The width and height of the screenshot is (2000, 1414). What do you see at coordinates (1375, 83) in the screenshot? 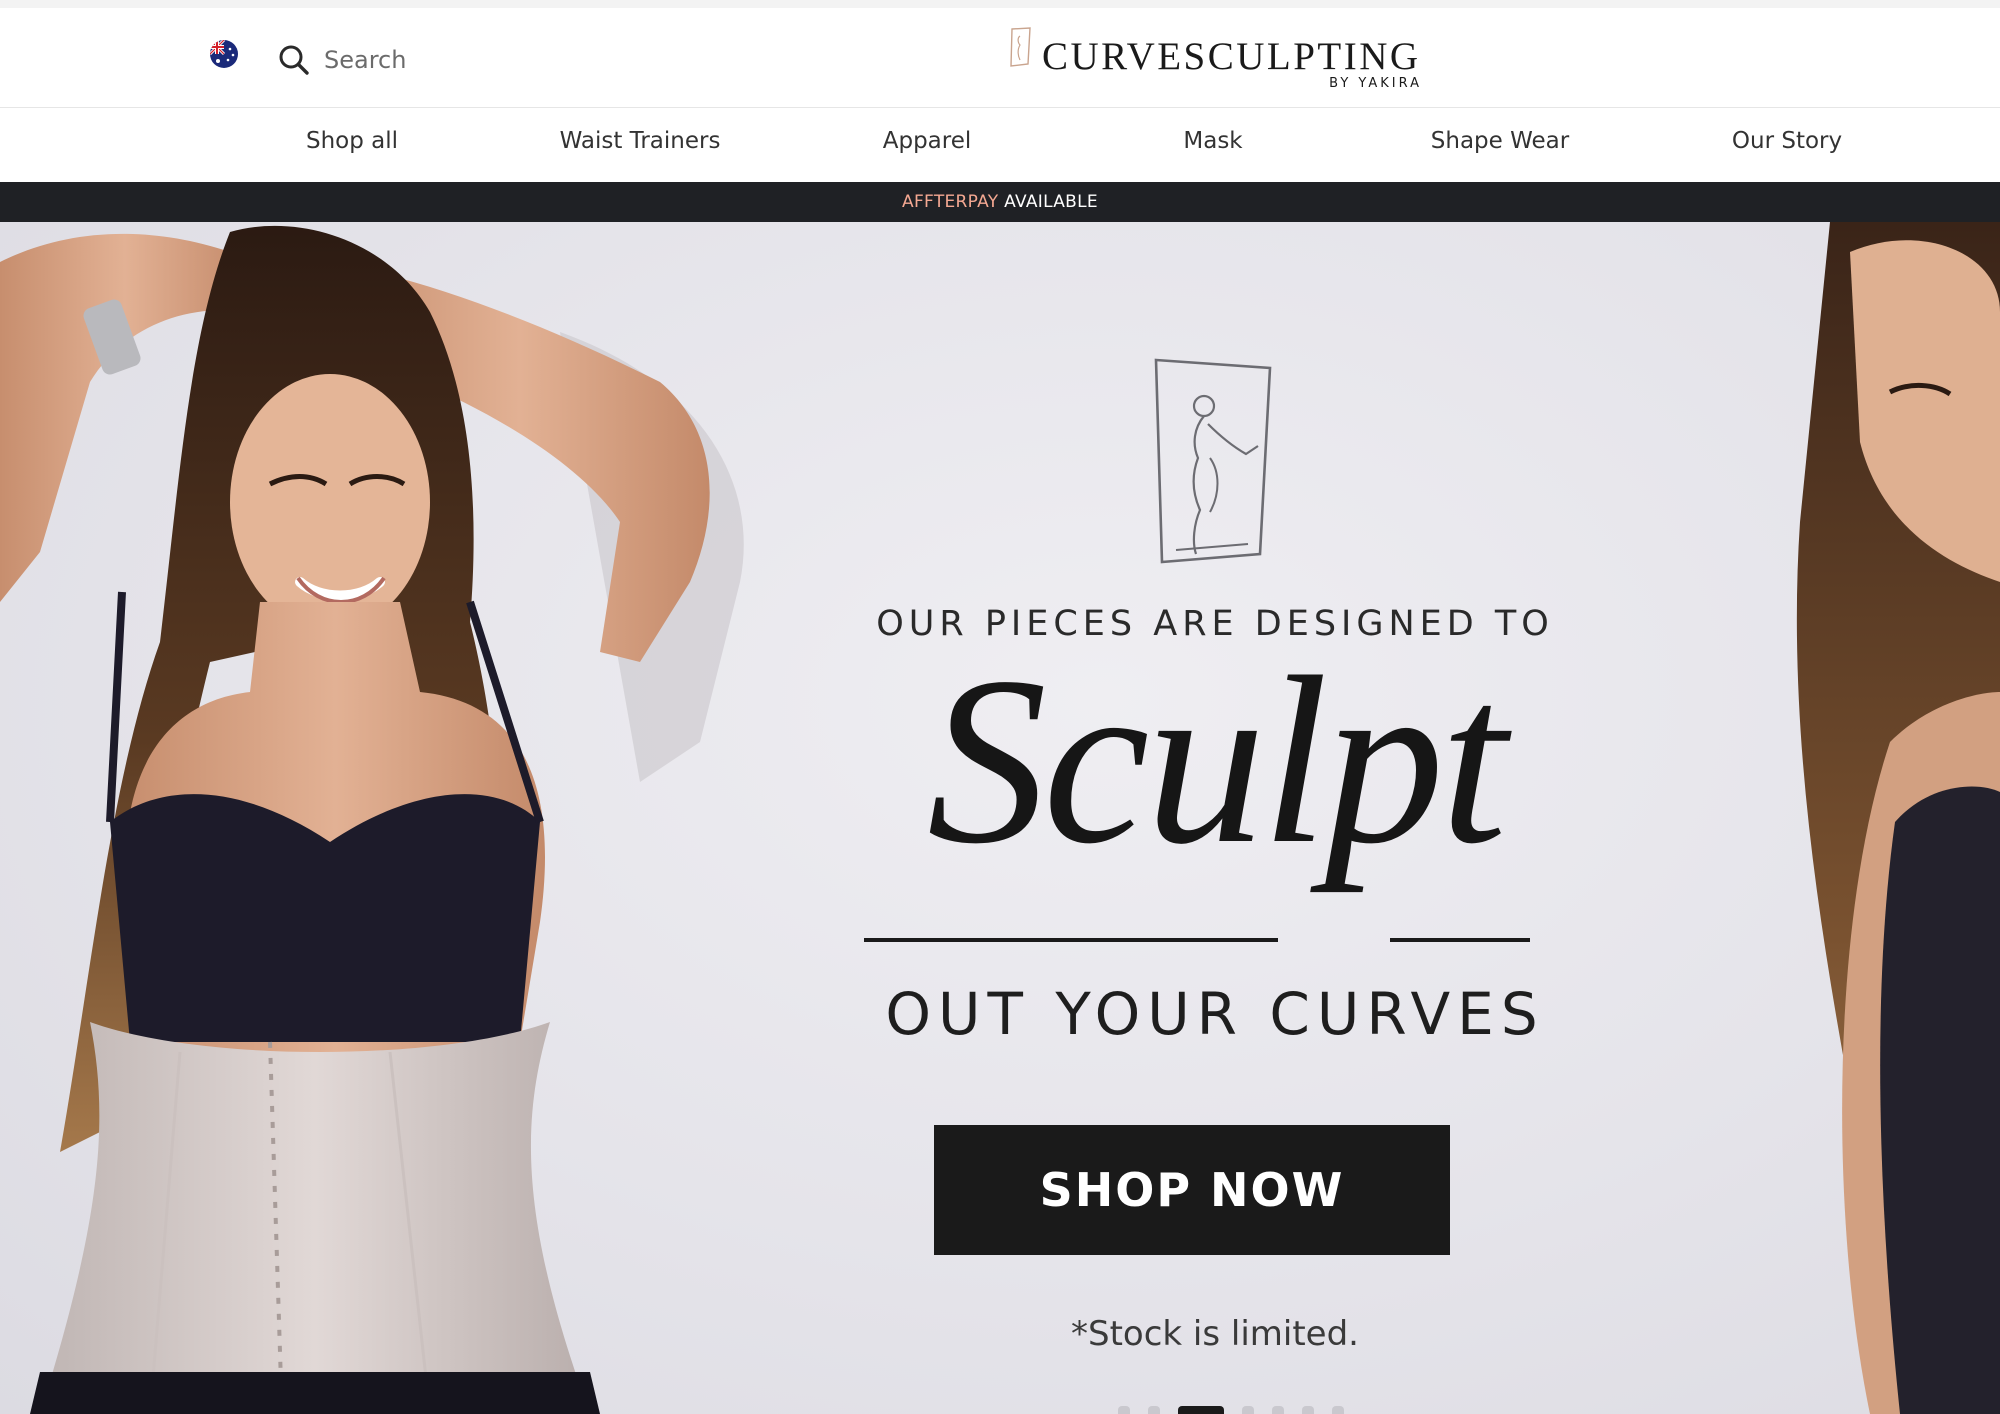
I see `logo-byline: BY YAKIRA` at bounding box center [1375, 83].